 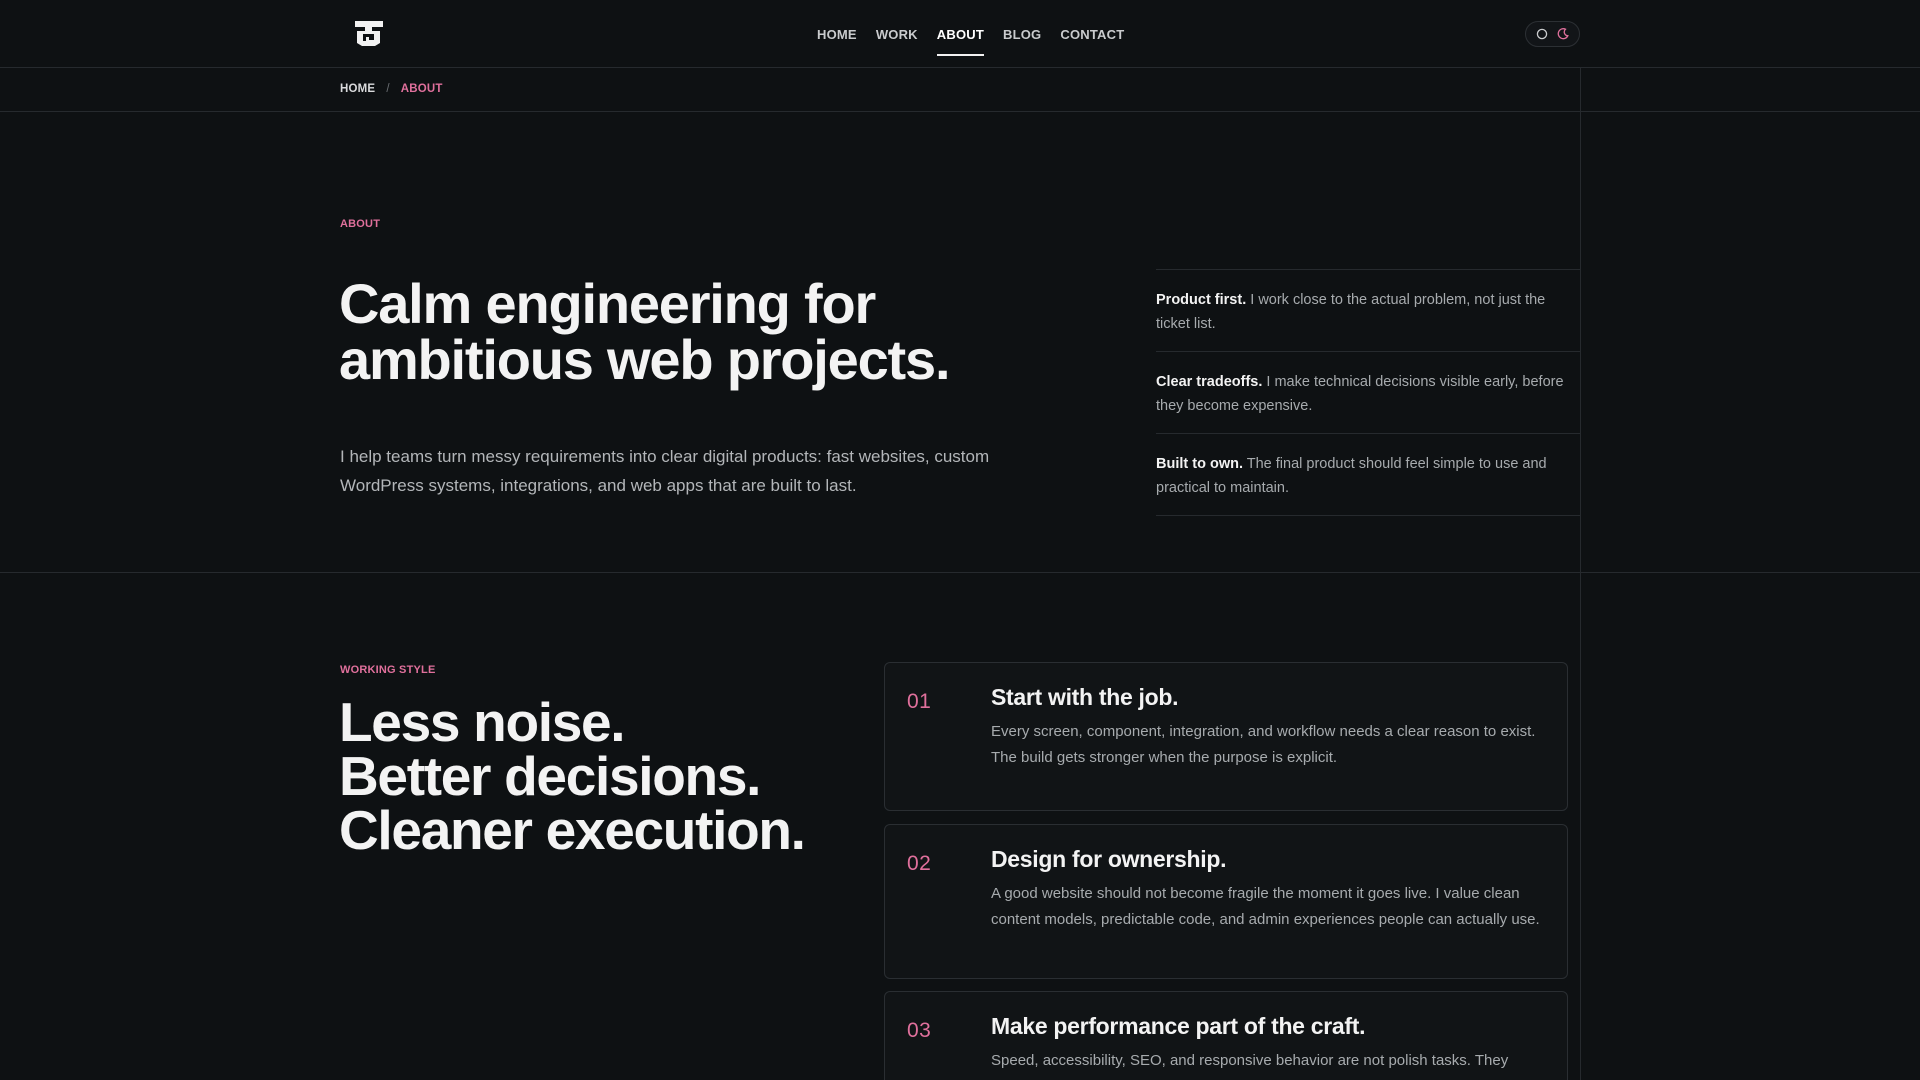 I want to click on section-divider, so click(x=960, y=572).